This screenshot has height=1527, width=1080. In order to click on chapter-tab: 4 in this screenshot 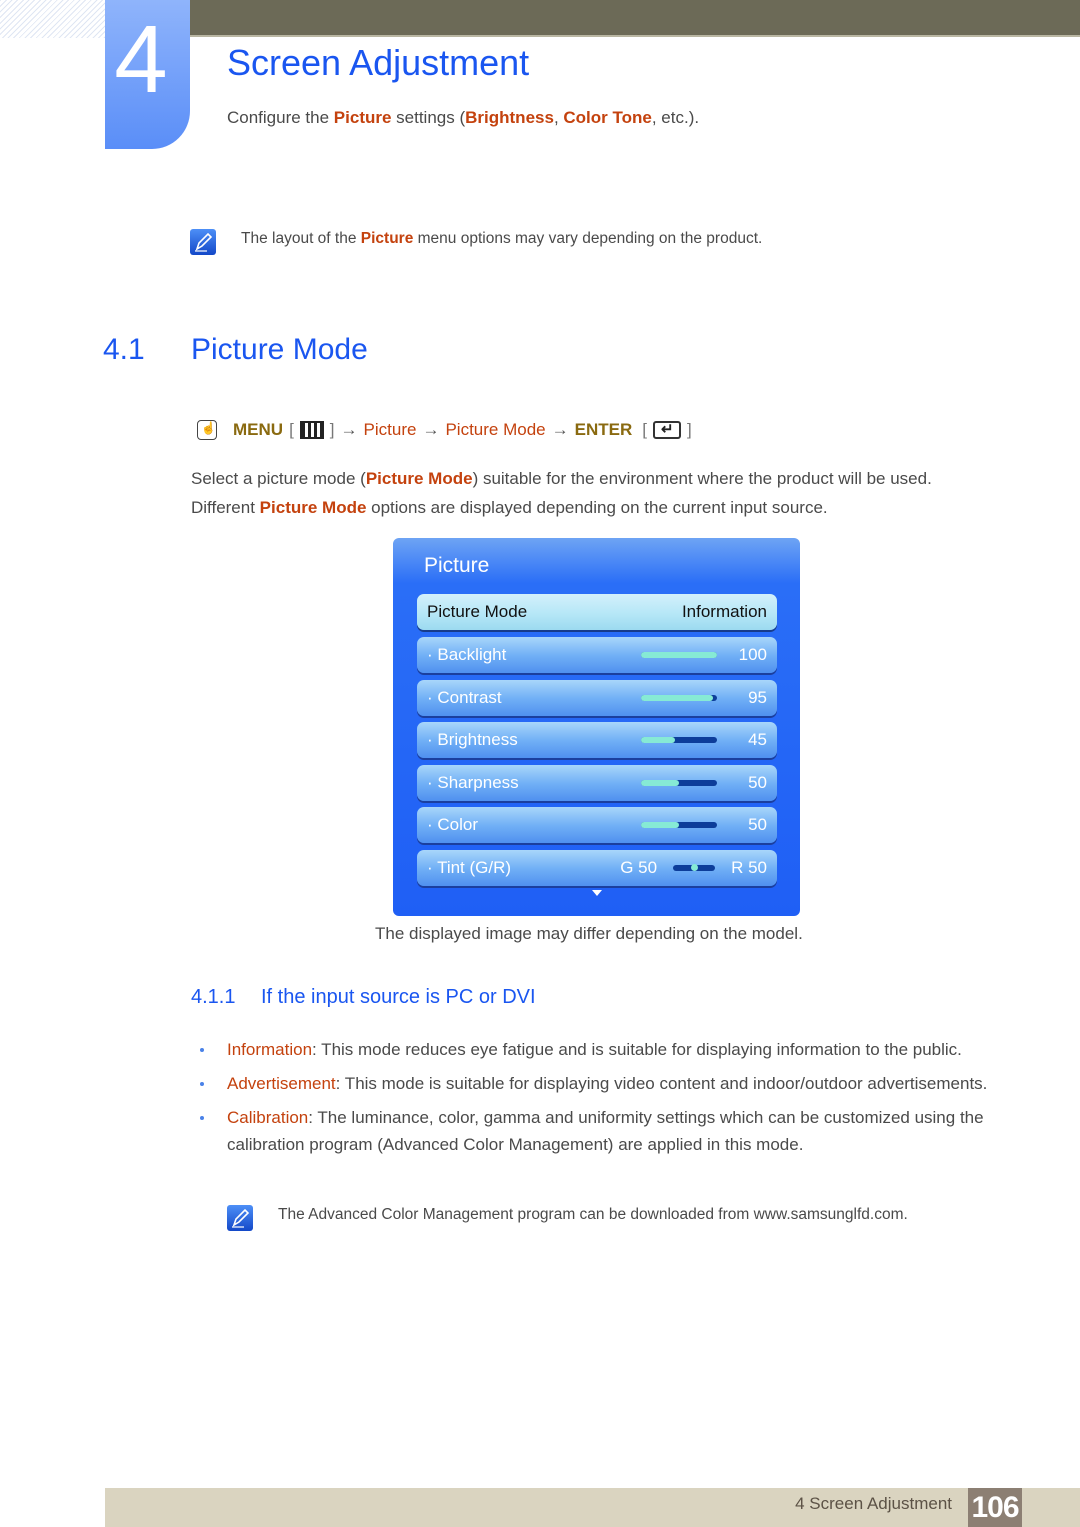, I will do `click(147, 74)`.